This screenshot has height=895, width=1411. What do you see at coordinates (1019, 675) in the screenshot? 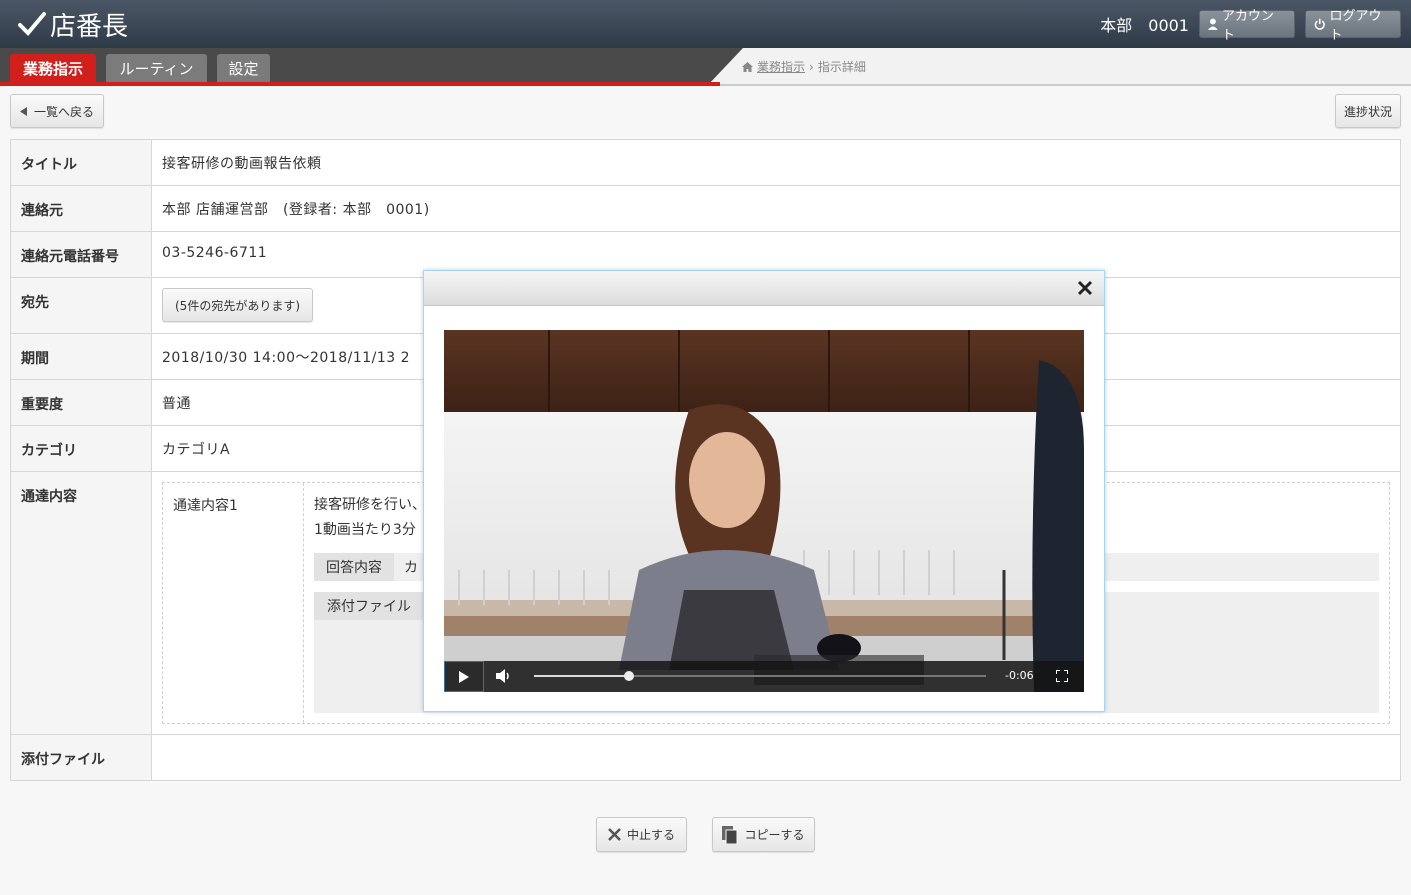
I see `time-remaining: -0:06` at bounding box center [1019, 675].